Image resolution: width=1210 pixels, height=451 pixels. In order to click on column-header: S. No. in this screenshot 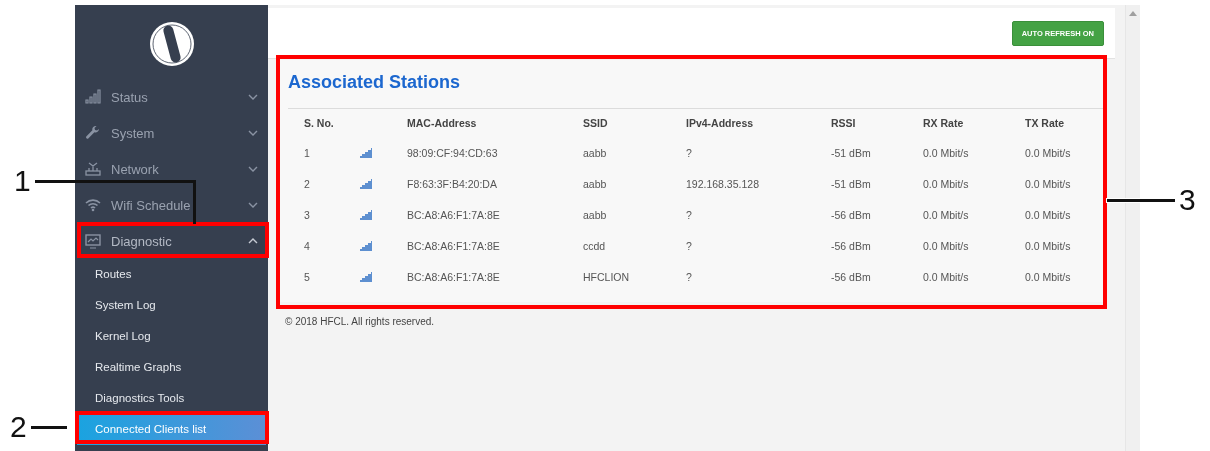, I will do `click(324, 122)`.